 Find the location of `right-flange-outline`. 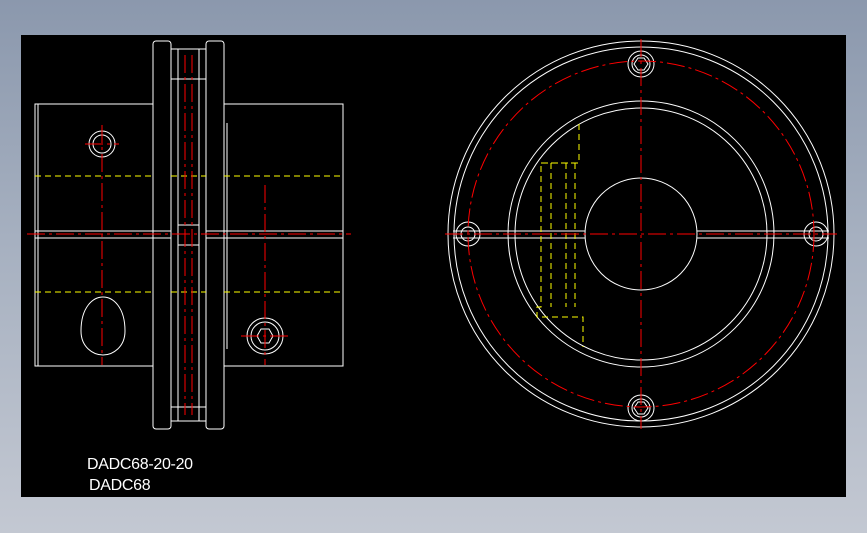

right-flange-outline is located at coordinates (215, 235).